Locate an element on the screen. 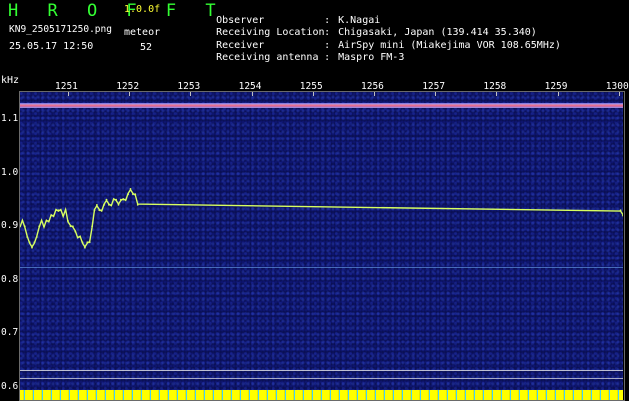  y-tick-label: 1.1 is located at coordinates (10, 119).